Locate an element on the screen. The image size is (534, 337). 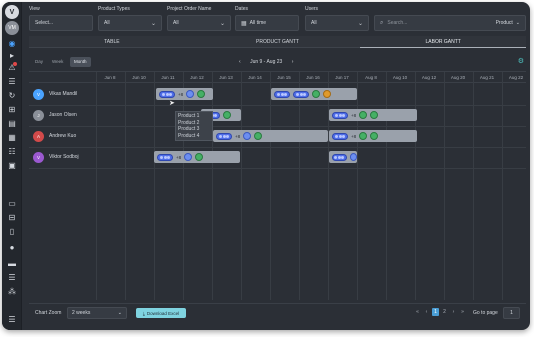
dashboard-icon: ◉ is located at coordinates (12, 44).